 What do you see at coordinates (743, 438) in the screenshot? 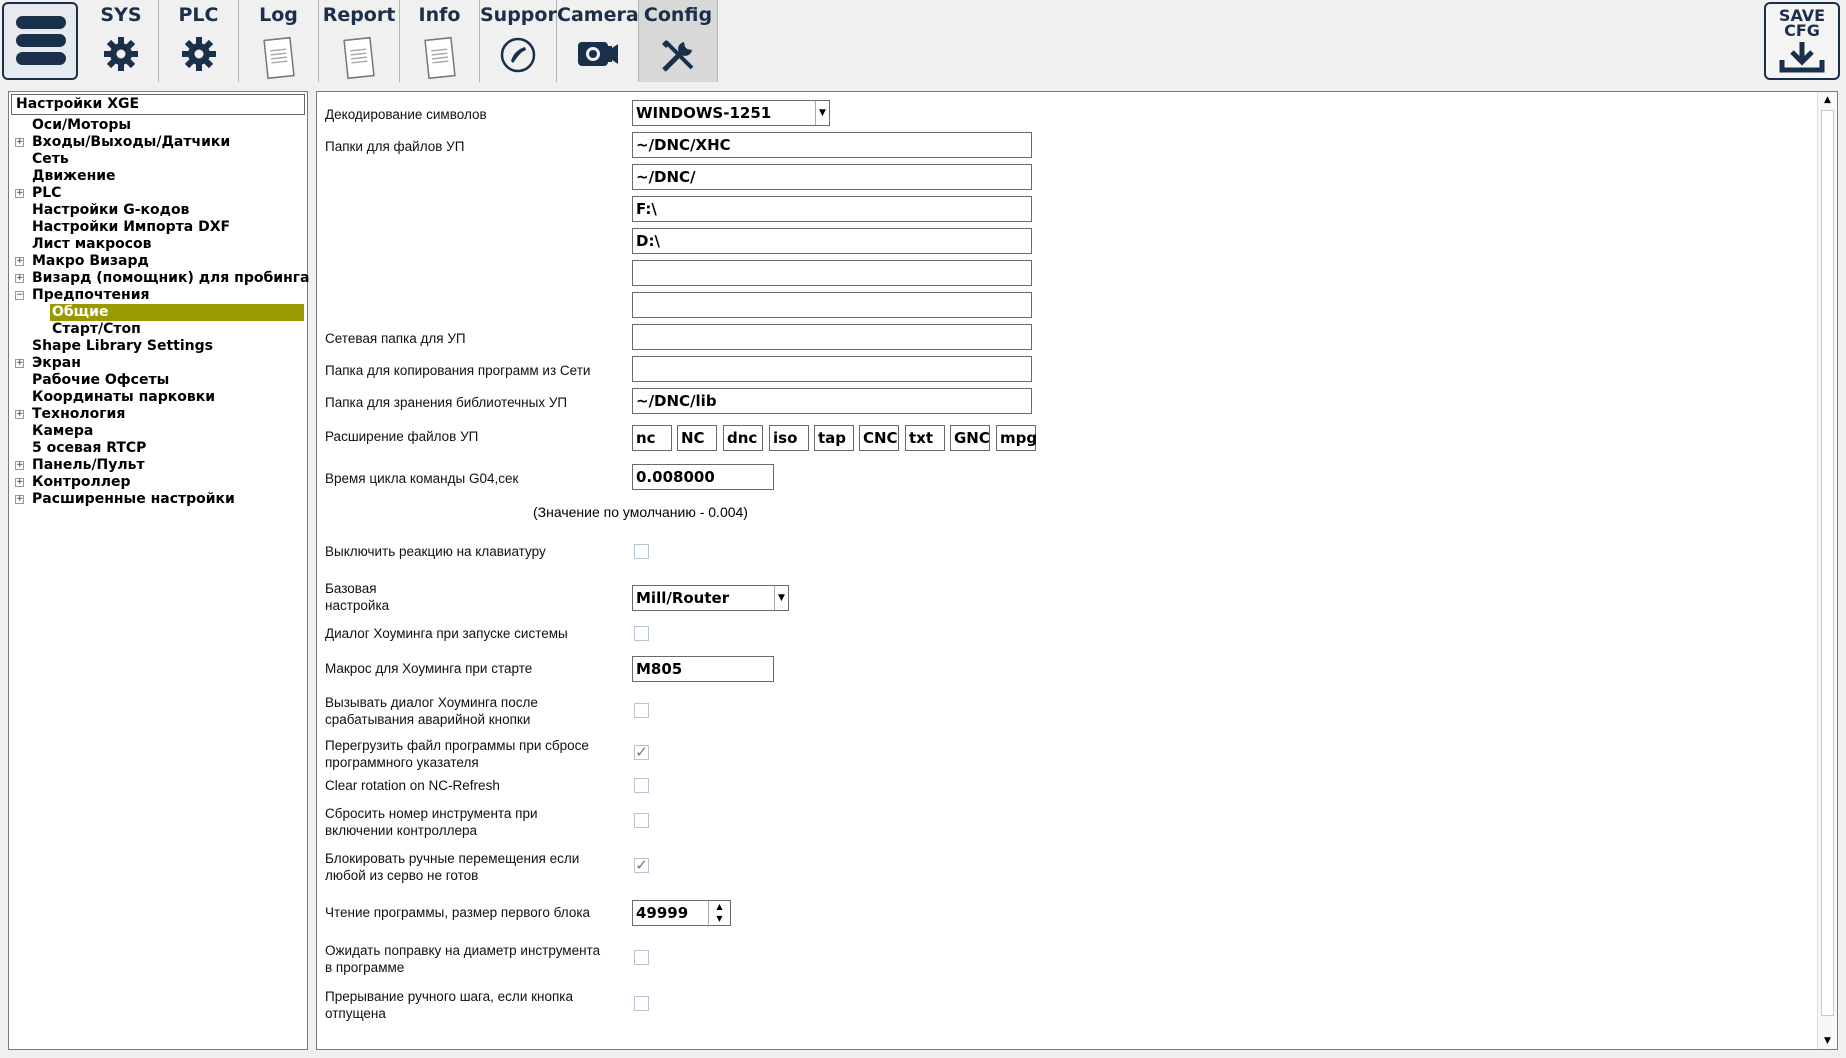
I see `extension-input: dnc` at bounding box center [743, 438].